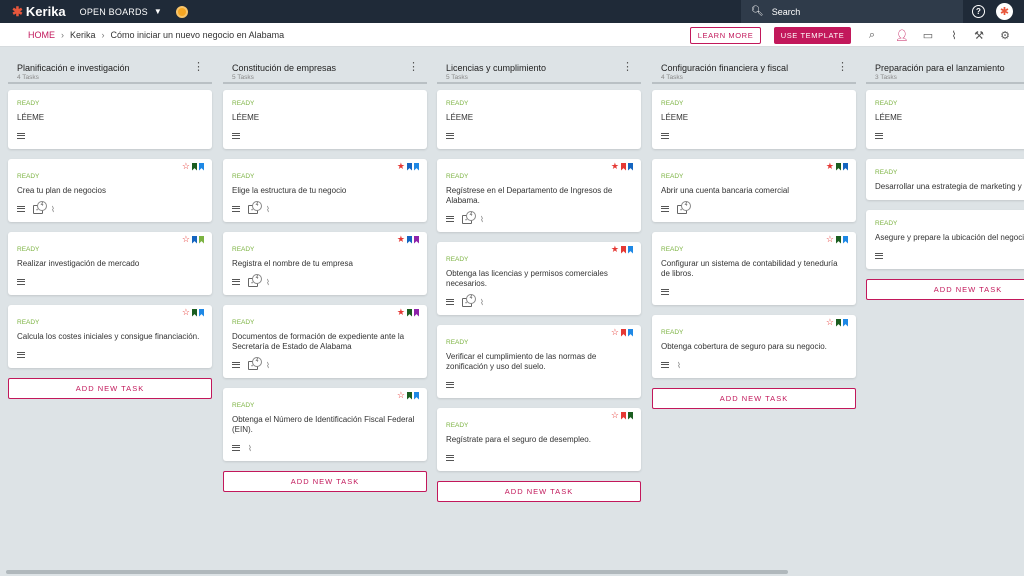 The height and width of the screenshot is (576, 1024). I want to click on learn-more-button: LEARN MORE, so click(725, 35).